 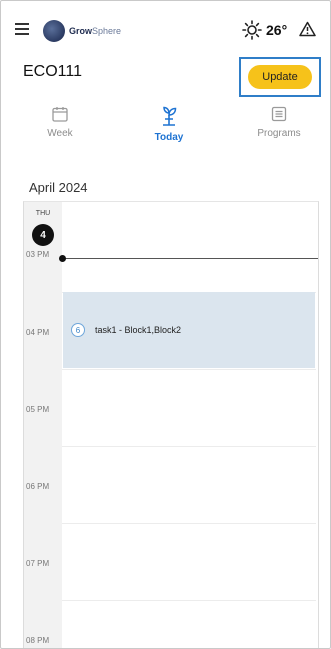 I want to click on tab-programs: Programs, so click(x=279, y=122).